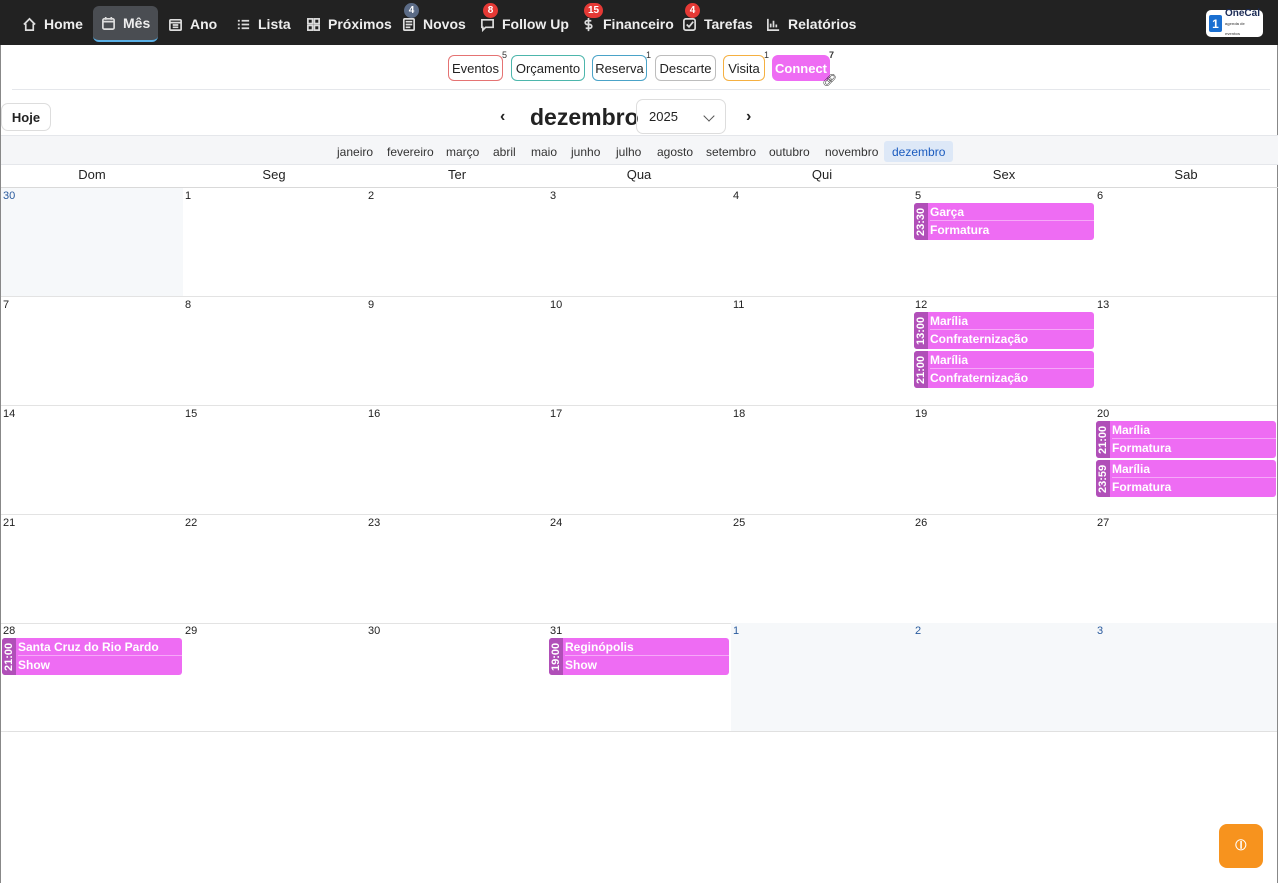 The width and height of the screenshot is (1278, 883). I want to click on day-cell: 25, so click(822, 569).